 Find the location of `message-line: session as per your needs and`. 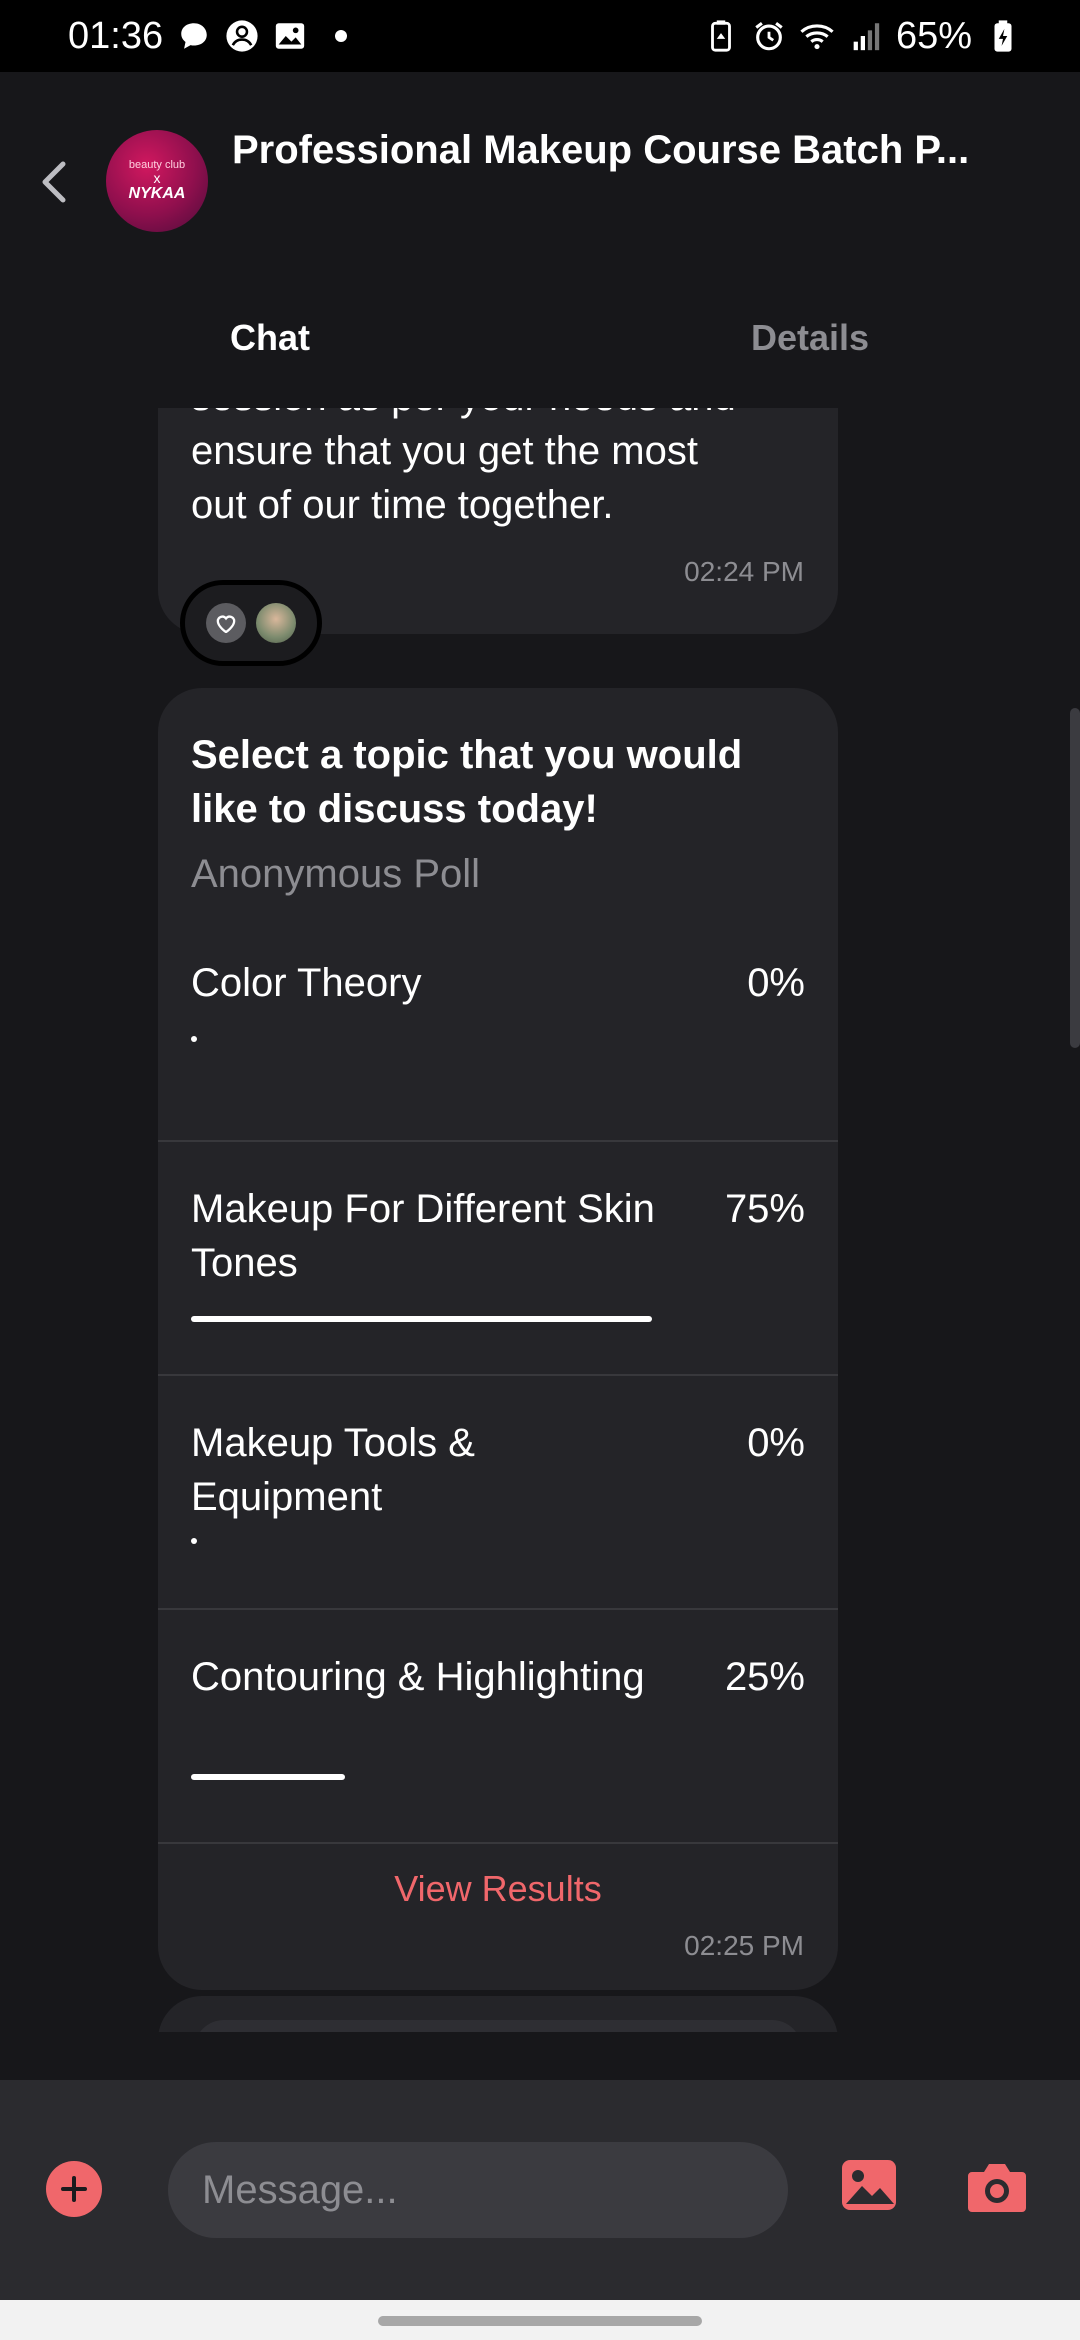

message-line: session as per your needs and is located at coordinates (463, 416).